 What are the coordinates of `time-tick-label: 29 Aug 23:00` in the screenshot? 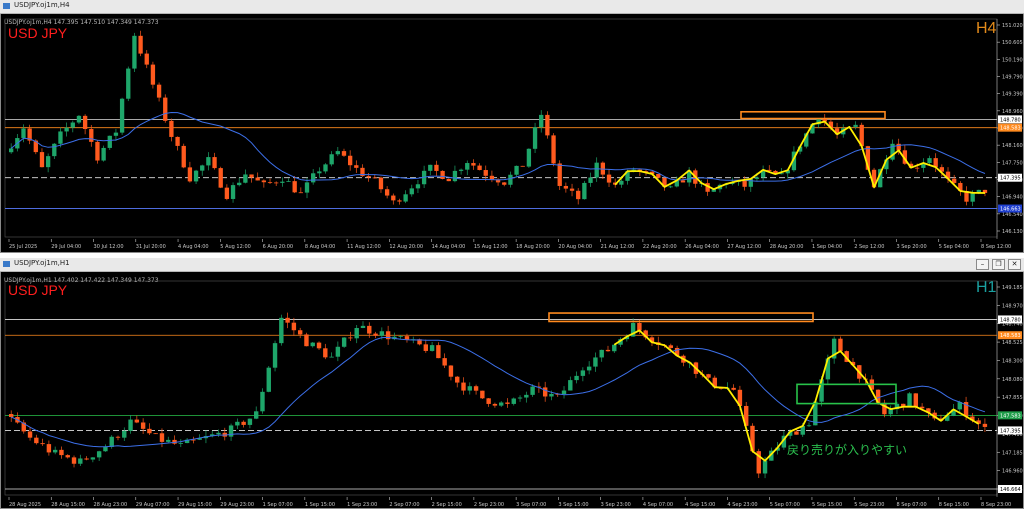 It's located at (237, 505).